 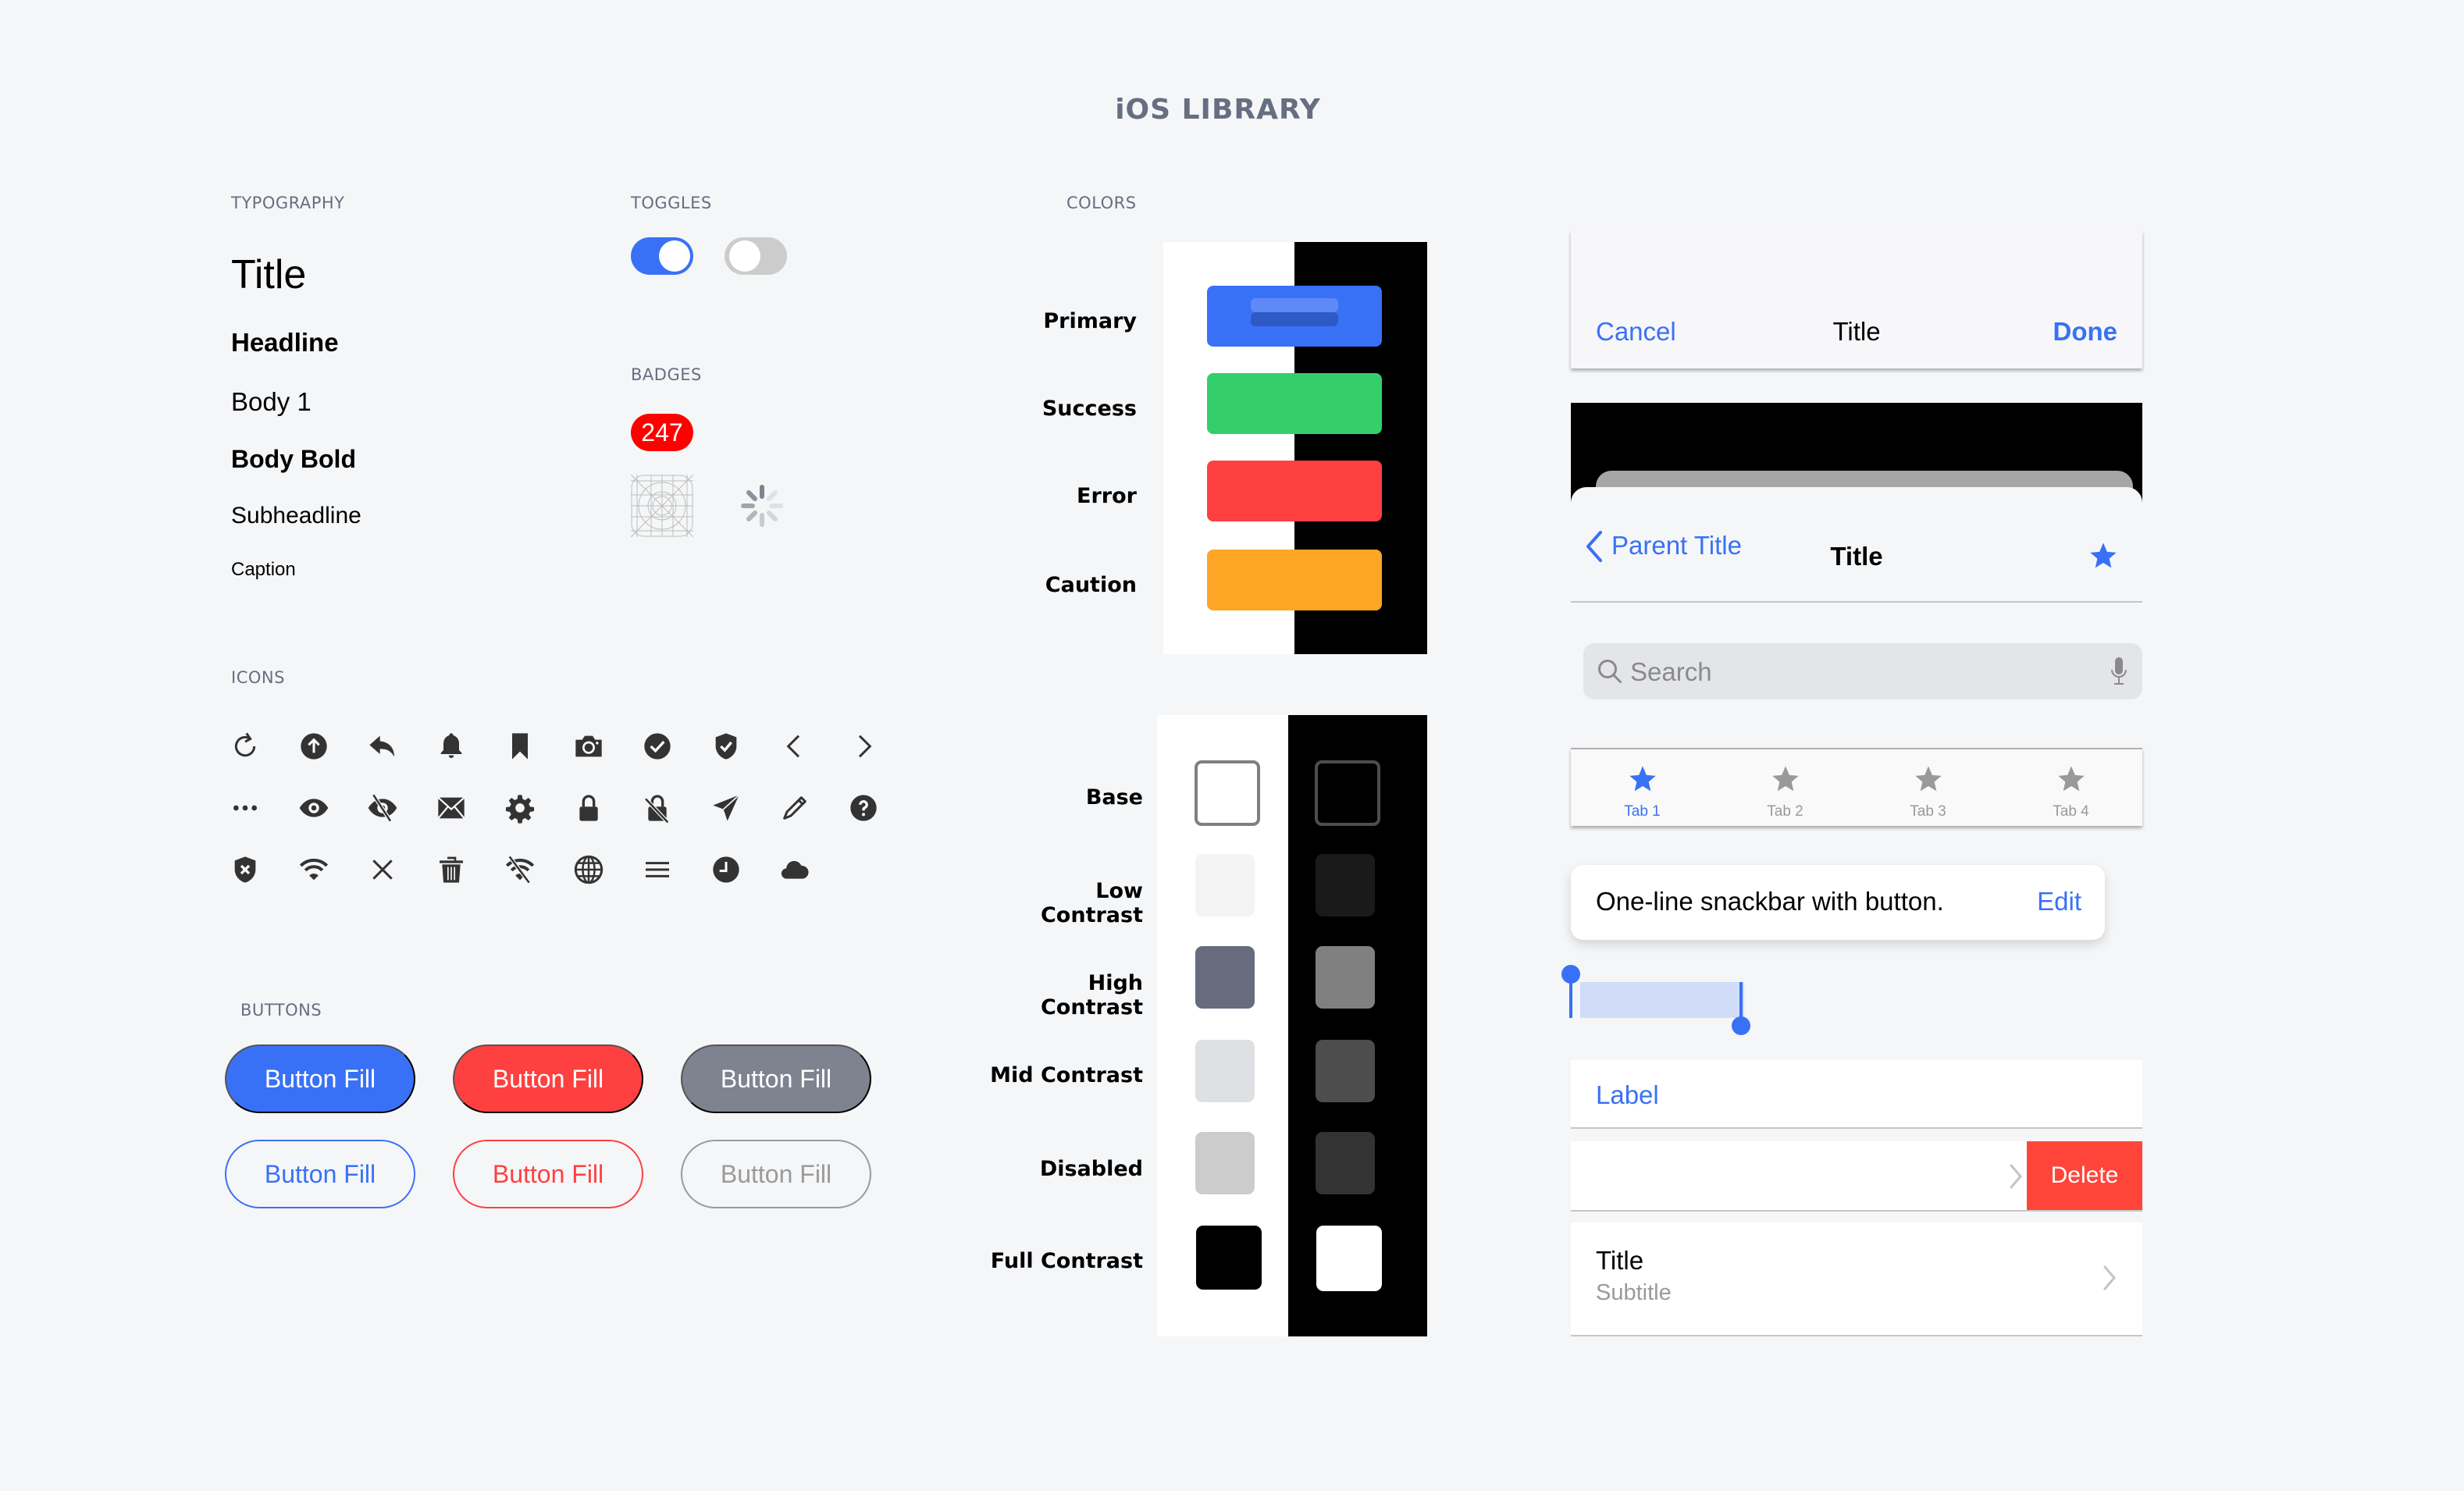 I want to click on tab-label: Tab 2, so click(x=1785, y=811).